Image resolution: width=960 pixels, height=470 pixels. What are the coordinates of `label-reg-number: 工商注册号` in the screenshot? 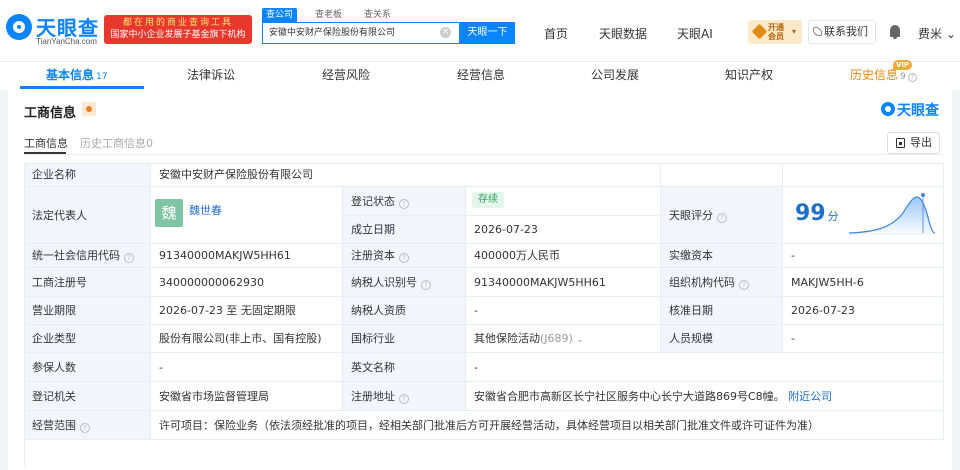 It's located at (87, 282).